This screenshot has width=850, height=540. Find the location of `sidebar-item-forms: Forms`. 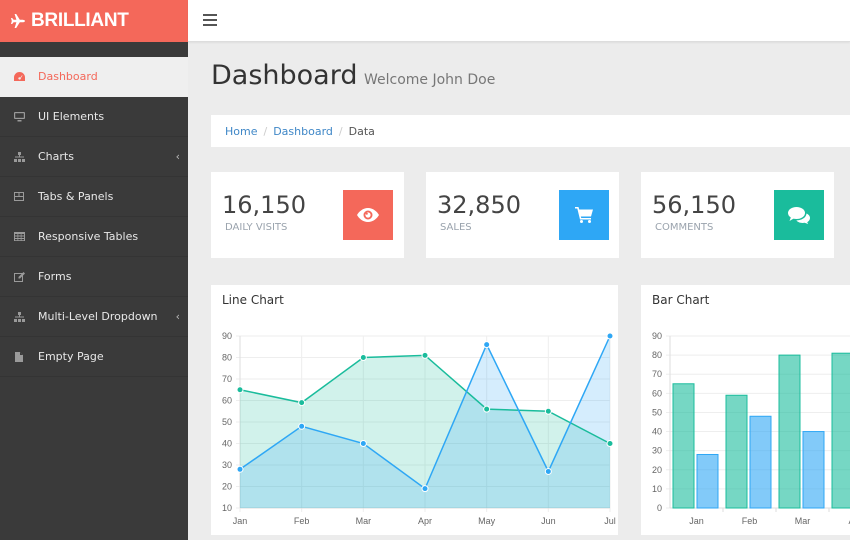

sidebar-item-forms: Forms is located at coordinates (94, 277).